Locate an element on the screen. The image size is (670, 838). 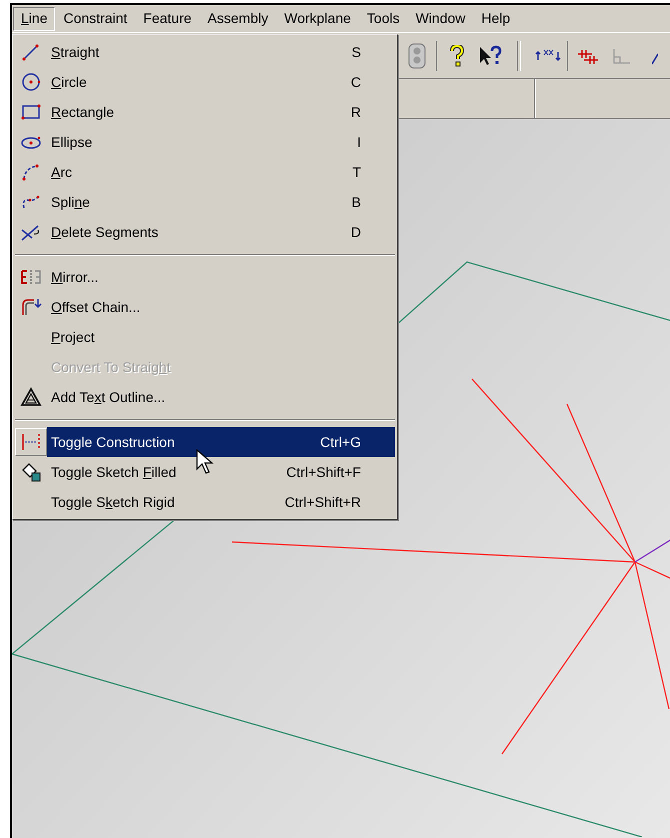
menu-bar-item: Workplane is located at coordinates (317, 18).